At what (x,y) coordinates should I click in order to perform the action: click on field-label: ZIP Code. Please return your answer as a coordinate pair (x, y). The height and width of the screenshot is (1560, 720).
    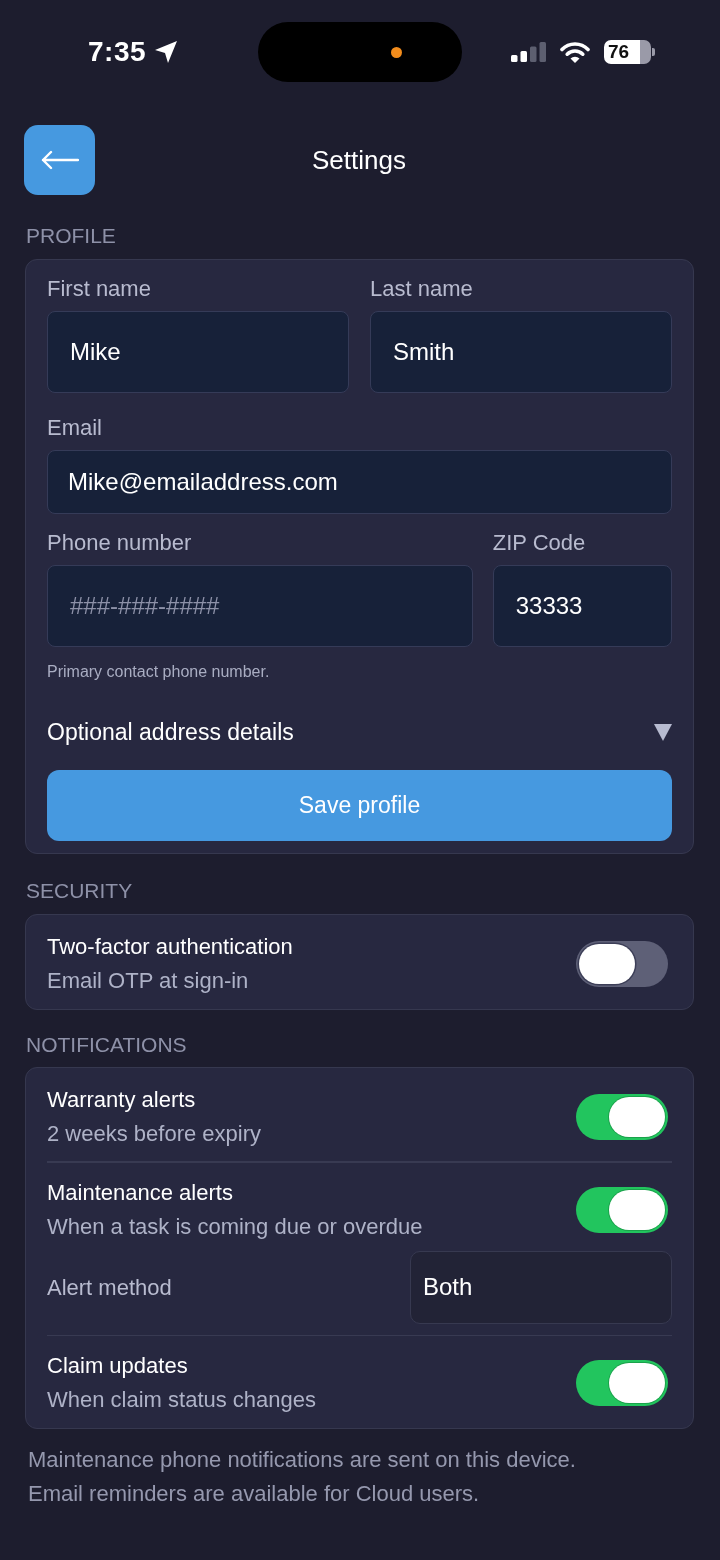
    Looking at the image, I should click on (539, 543).